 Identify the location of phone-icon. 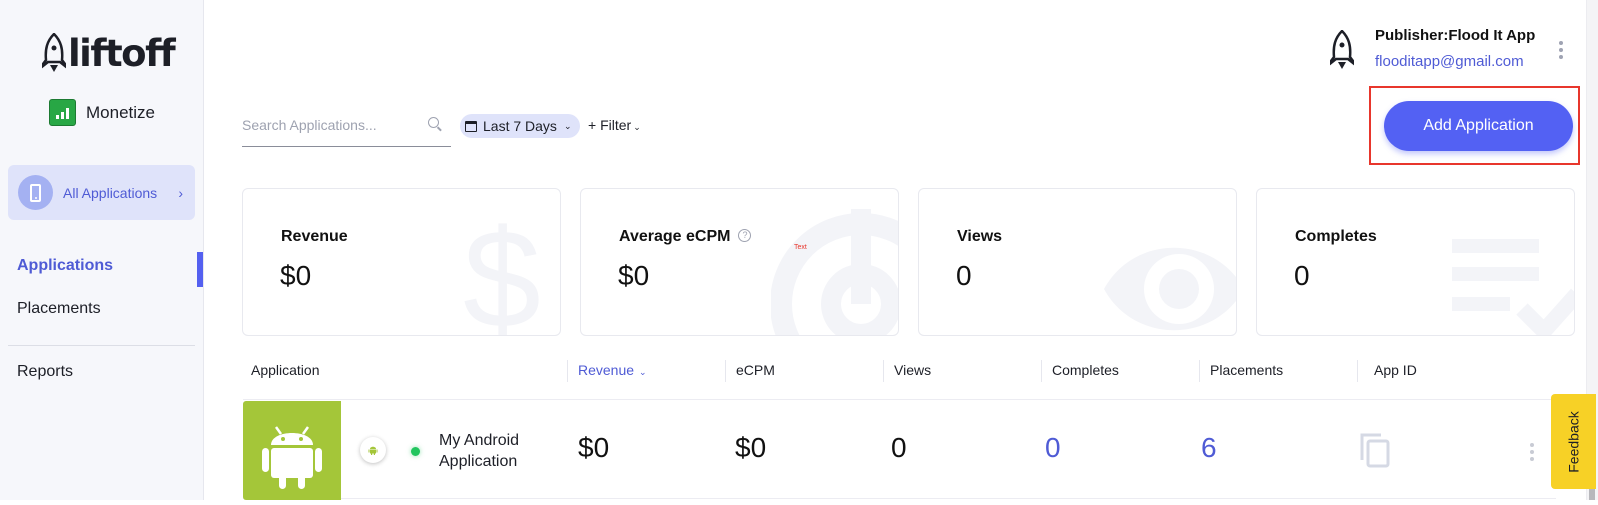
(35, 192).